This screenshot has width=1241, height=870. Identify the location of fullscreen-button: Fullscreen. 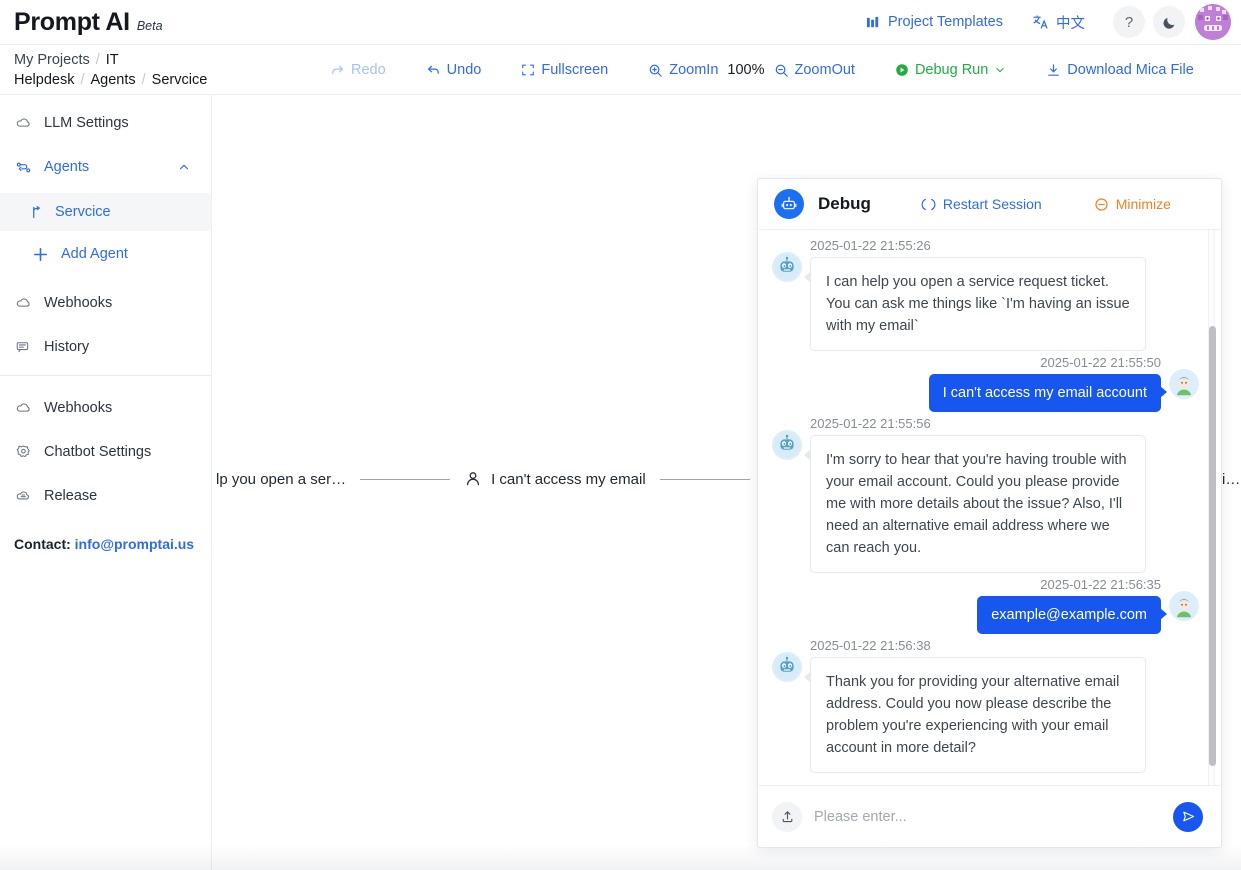
(564, 70).